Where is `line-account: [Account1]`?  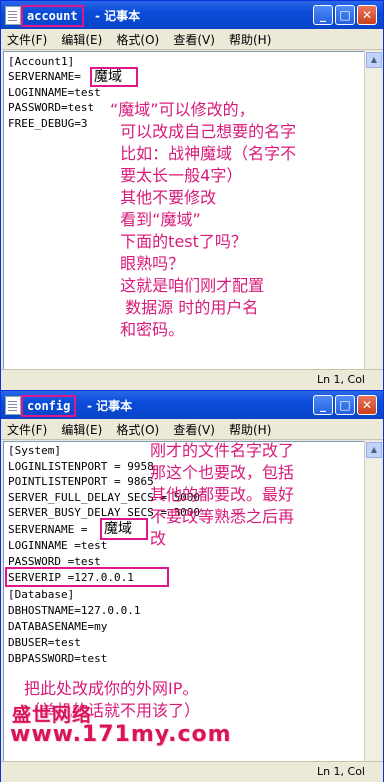 line-account: [Account1] is located at coordinates (41, 61).